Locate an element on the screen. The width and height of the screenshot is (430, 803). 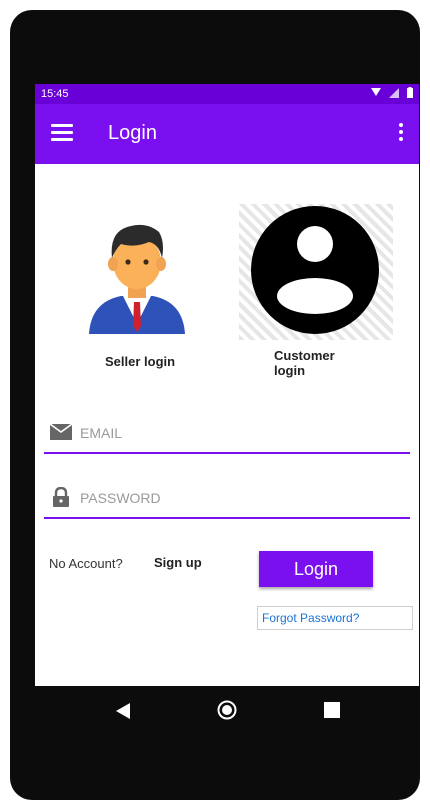
no-account-text: No Account? is located at coordinates (86, 563).